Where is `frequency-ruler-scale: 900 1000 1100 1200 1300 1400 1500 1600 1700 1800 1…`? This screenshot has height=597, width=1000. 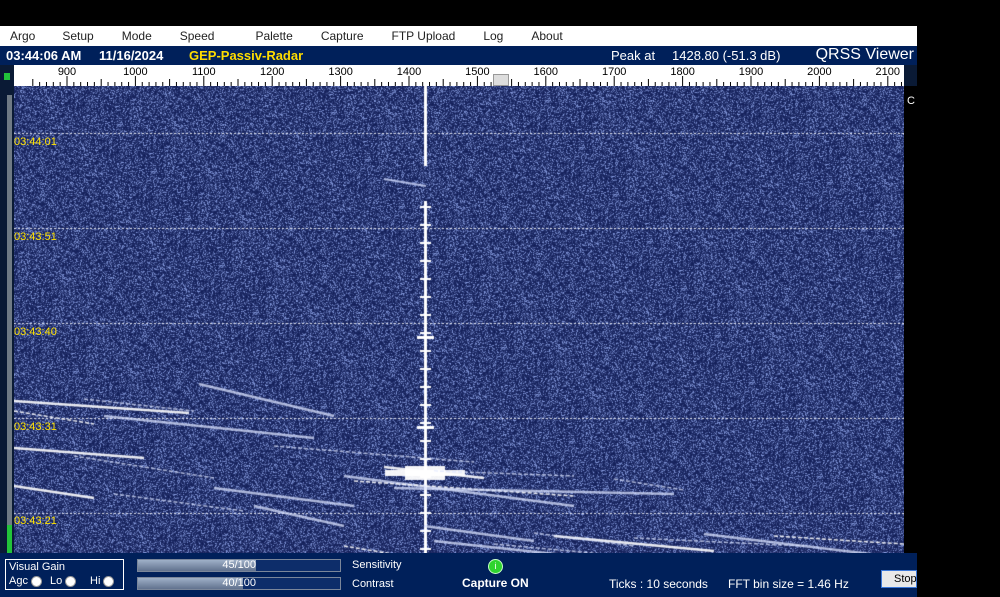 frequency-ruler-scale: 900 1000 1100 1200 1300 1400 1500 1600 1700 1800 1… is located at coordinates (467, 76).